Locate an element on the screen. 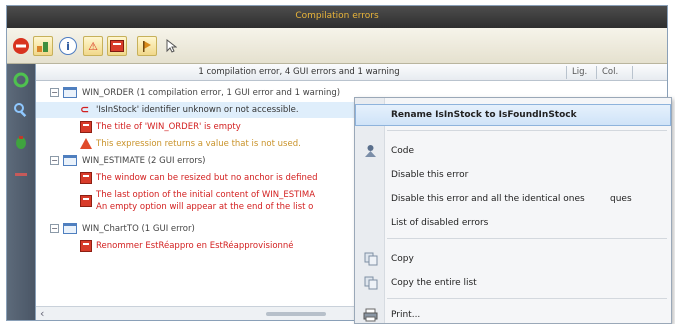 Image resolution: width=675 pixels, height=324 pixels. menu-item-list-disabled: List of disabled errors is located at coordinates (513, 223).